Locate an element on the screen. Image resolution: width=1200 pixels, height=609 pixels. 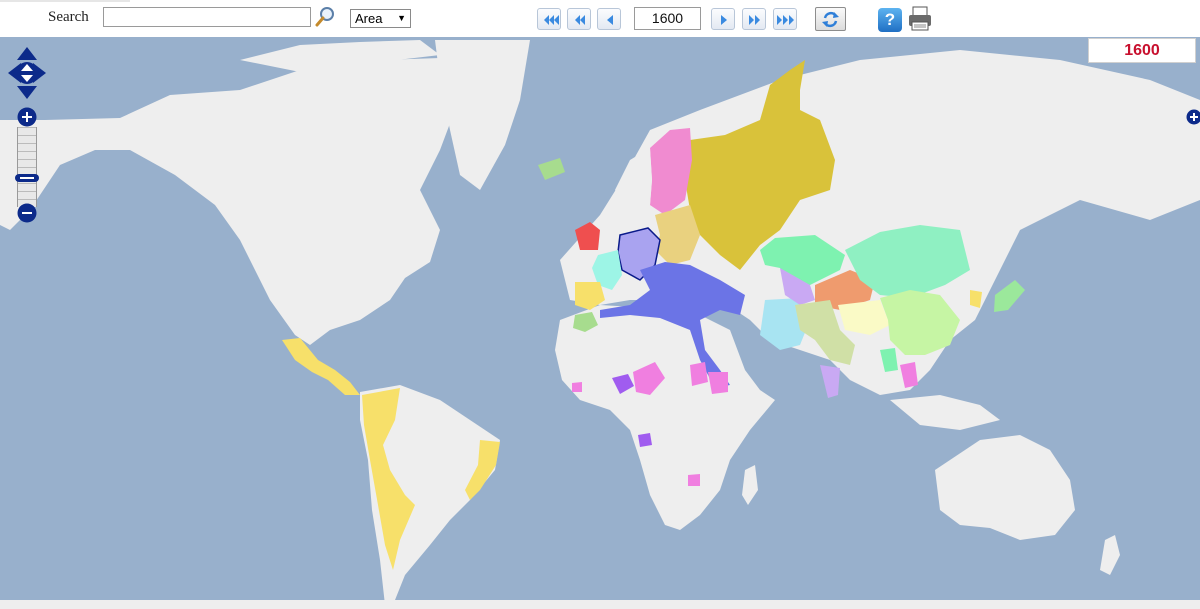
rewind-icon is located at coordinates (580, 20).